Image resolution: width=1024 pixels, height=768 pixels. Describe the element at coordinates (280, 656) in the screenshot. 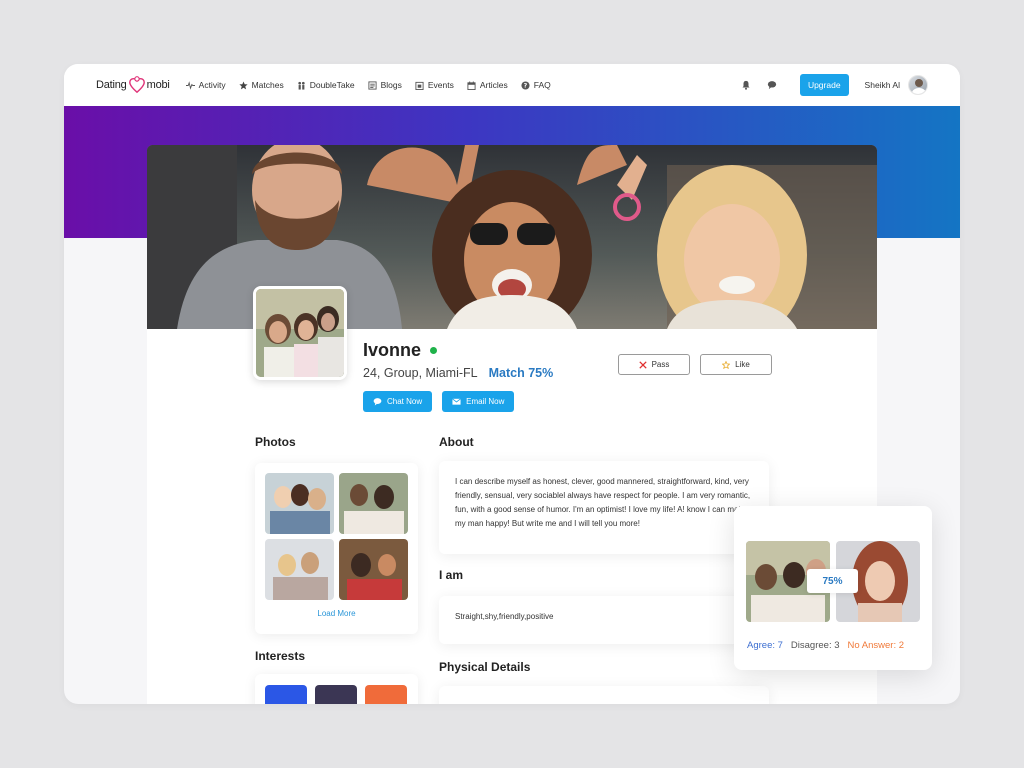

I see `interests-heading: Interests` at that location.